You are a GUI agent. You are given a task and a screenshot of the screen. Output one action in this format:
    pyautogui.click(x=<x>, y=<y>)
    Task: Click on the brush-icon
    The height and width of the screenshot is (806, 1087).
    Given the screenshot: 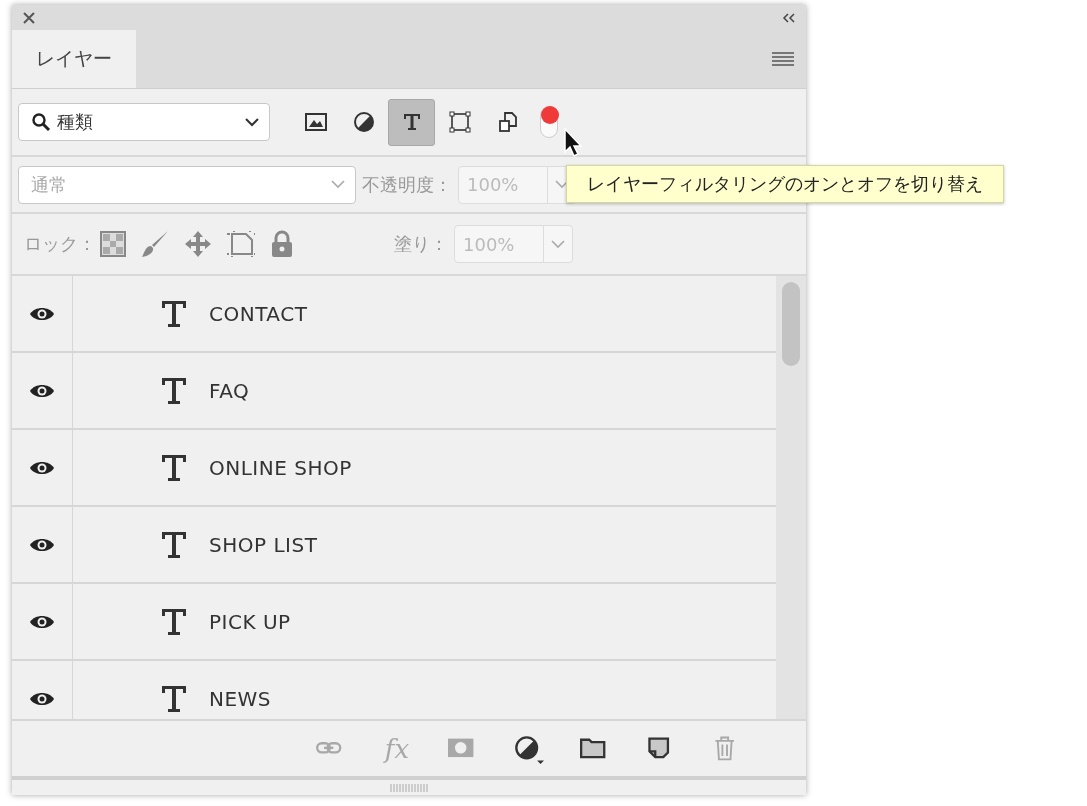 What is the action you would take?
    pyautogui.click(x=155, y=244)
    